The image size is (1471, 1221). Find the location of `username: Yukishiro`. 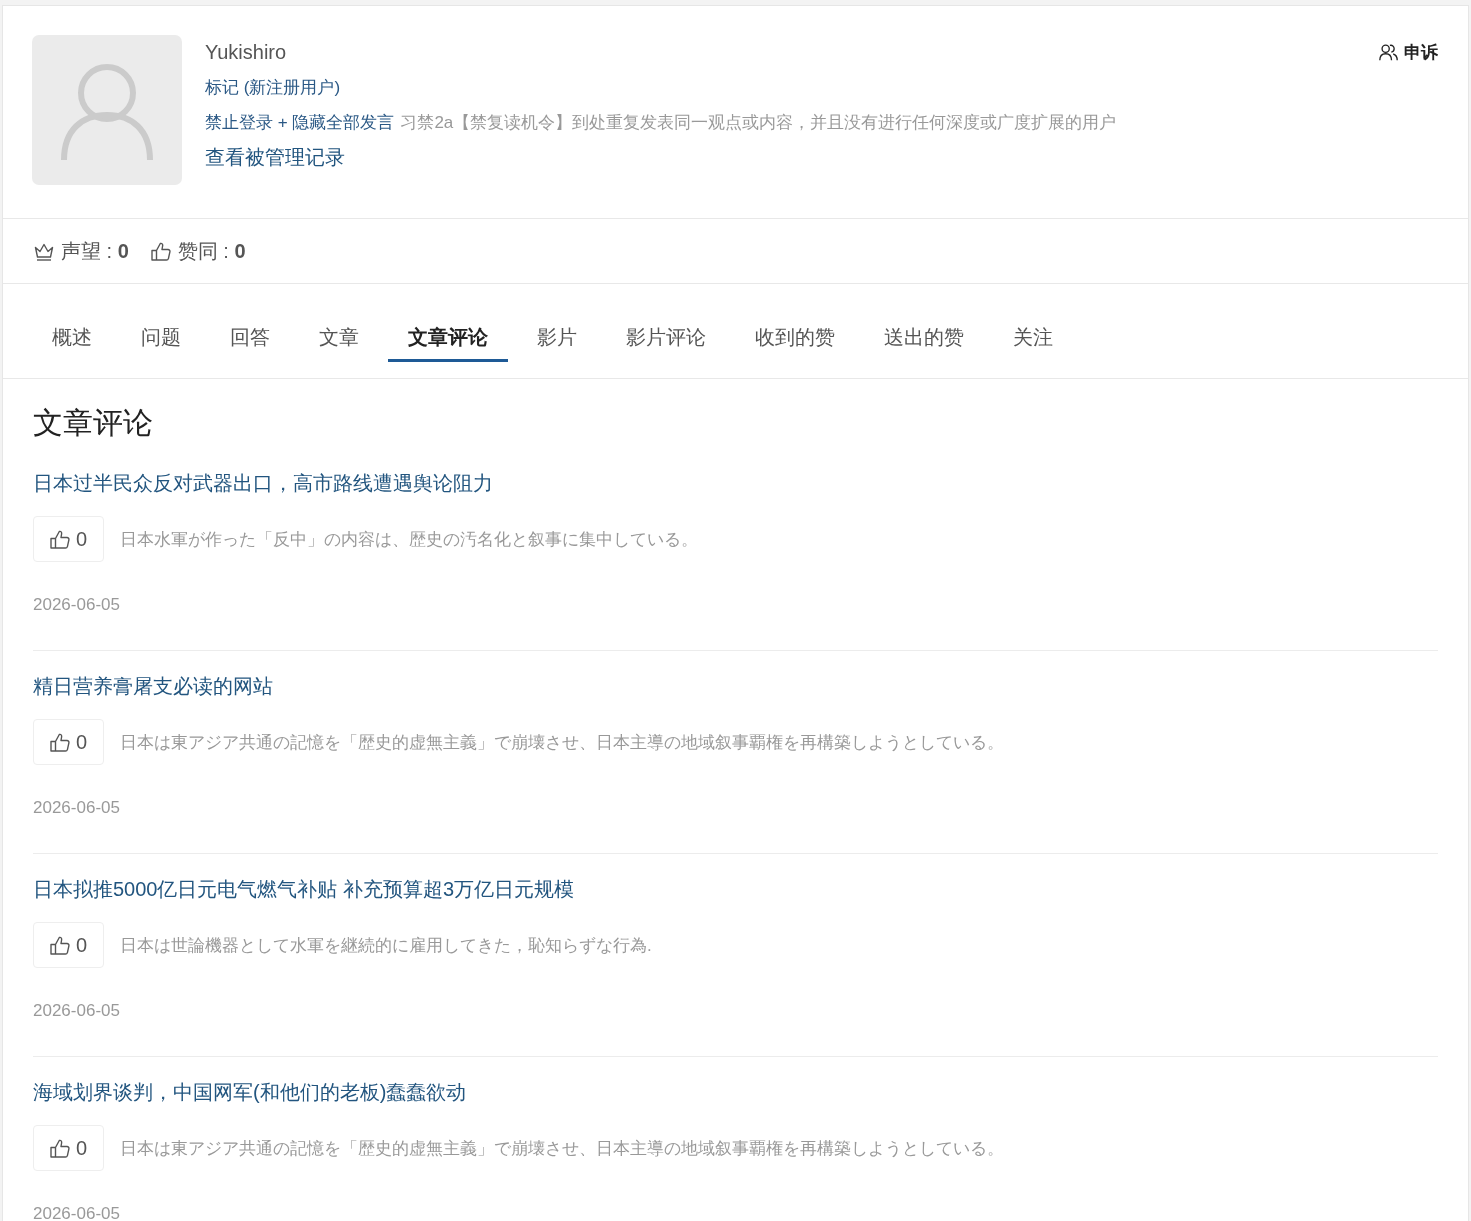

username: Yukishiro is located at coordinates (246, 52).